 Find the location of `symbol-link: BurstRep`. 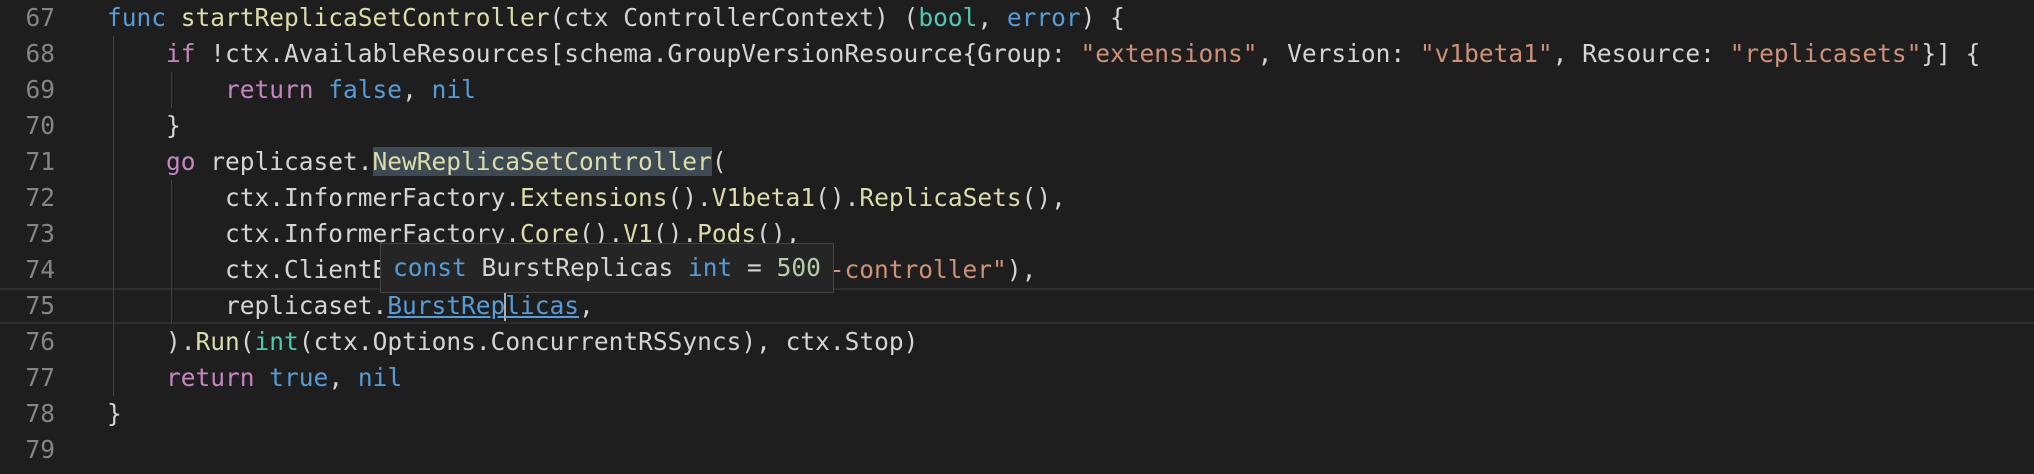

symbol-link: BurstRep is located at coordinates (446, 305).